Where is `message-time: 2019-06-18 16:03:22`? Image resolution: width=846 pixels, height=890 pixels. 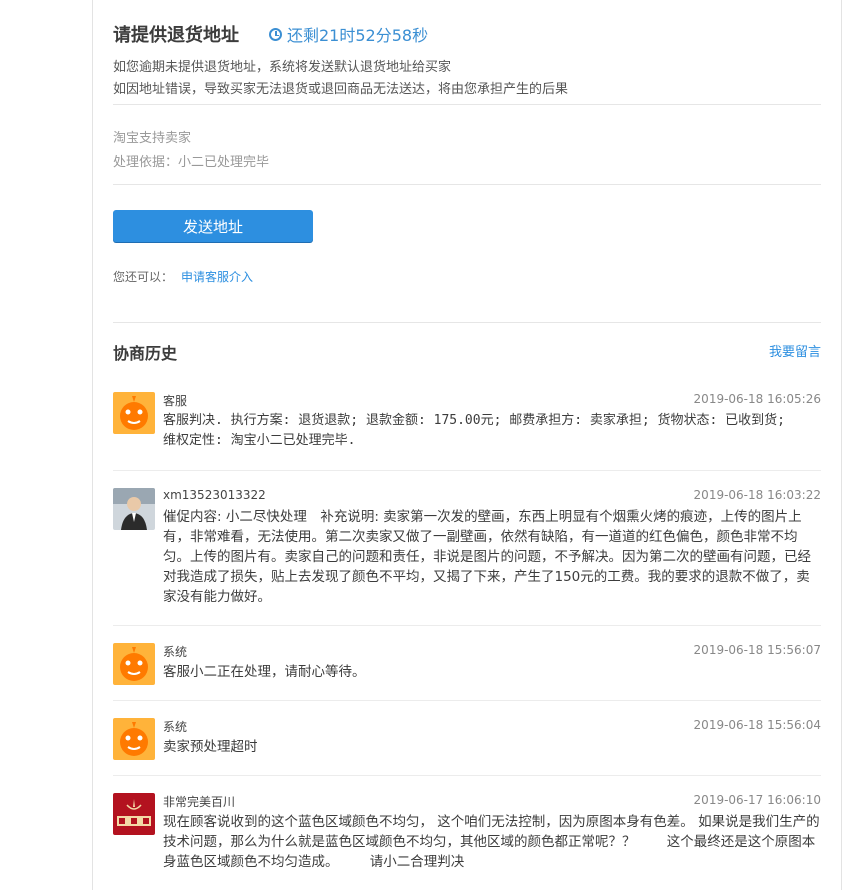 message-time: 2019-06-18 16:03:22 is located at coordinates (757, 495).